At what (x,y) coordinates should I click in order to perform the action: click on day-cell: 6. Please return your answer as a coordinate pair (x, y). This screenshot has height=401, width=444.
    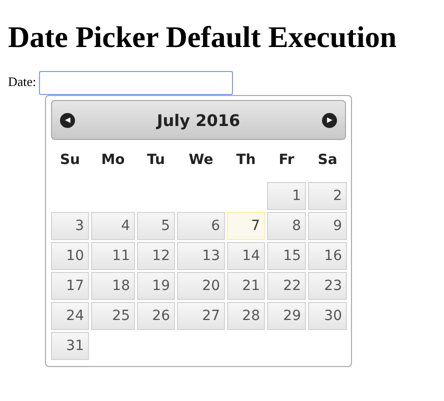
    Looking at the image, I should click on (201, 226).